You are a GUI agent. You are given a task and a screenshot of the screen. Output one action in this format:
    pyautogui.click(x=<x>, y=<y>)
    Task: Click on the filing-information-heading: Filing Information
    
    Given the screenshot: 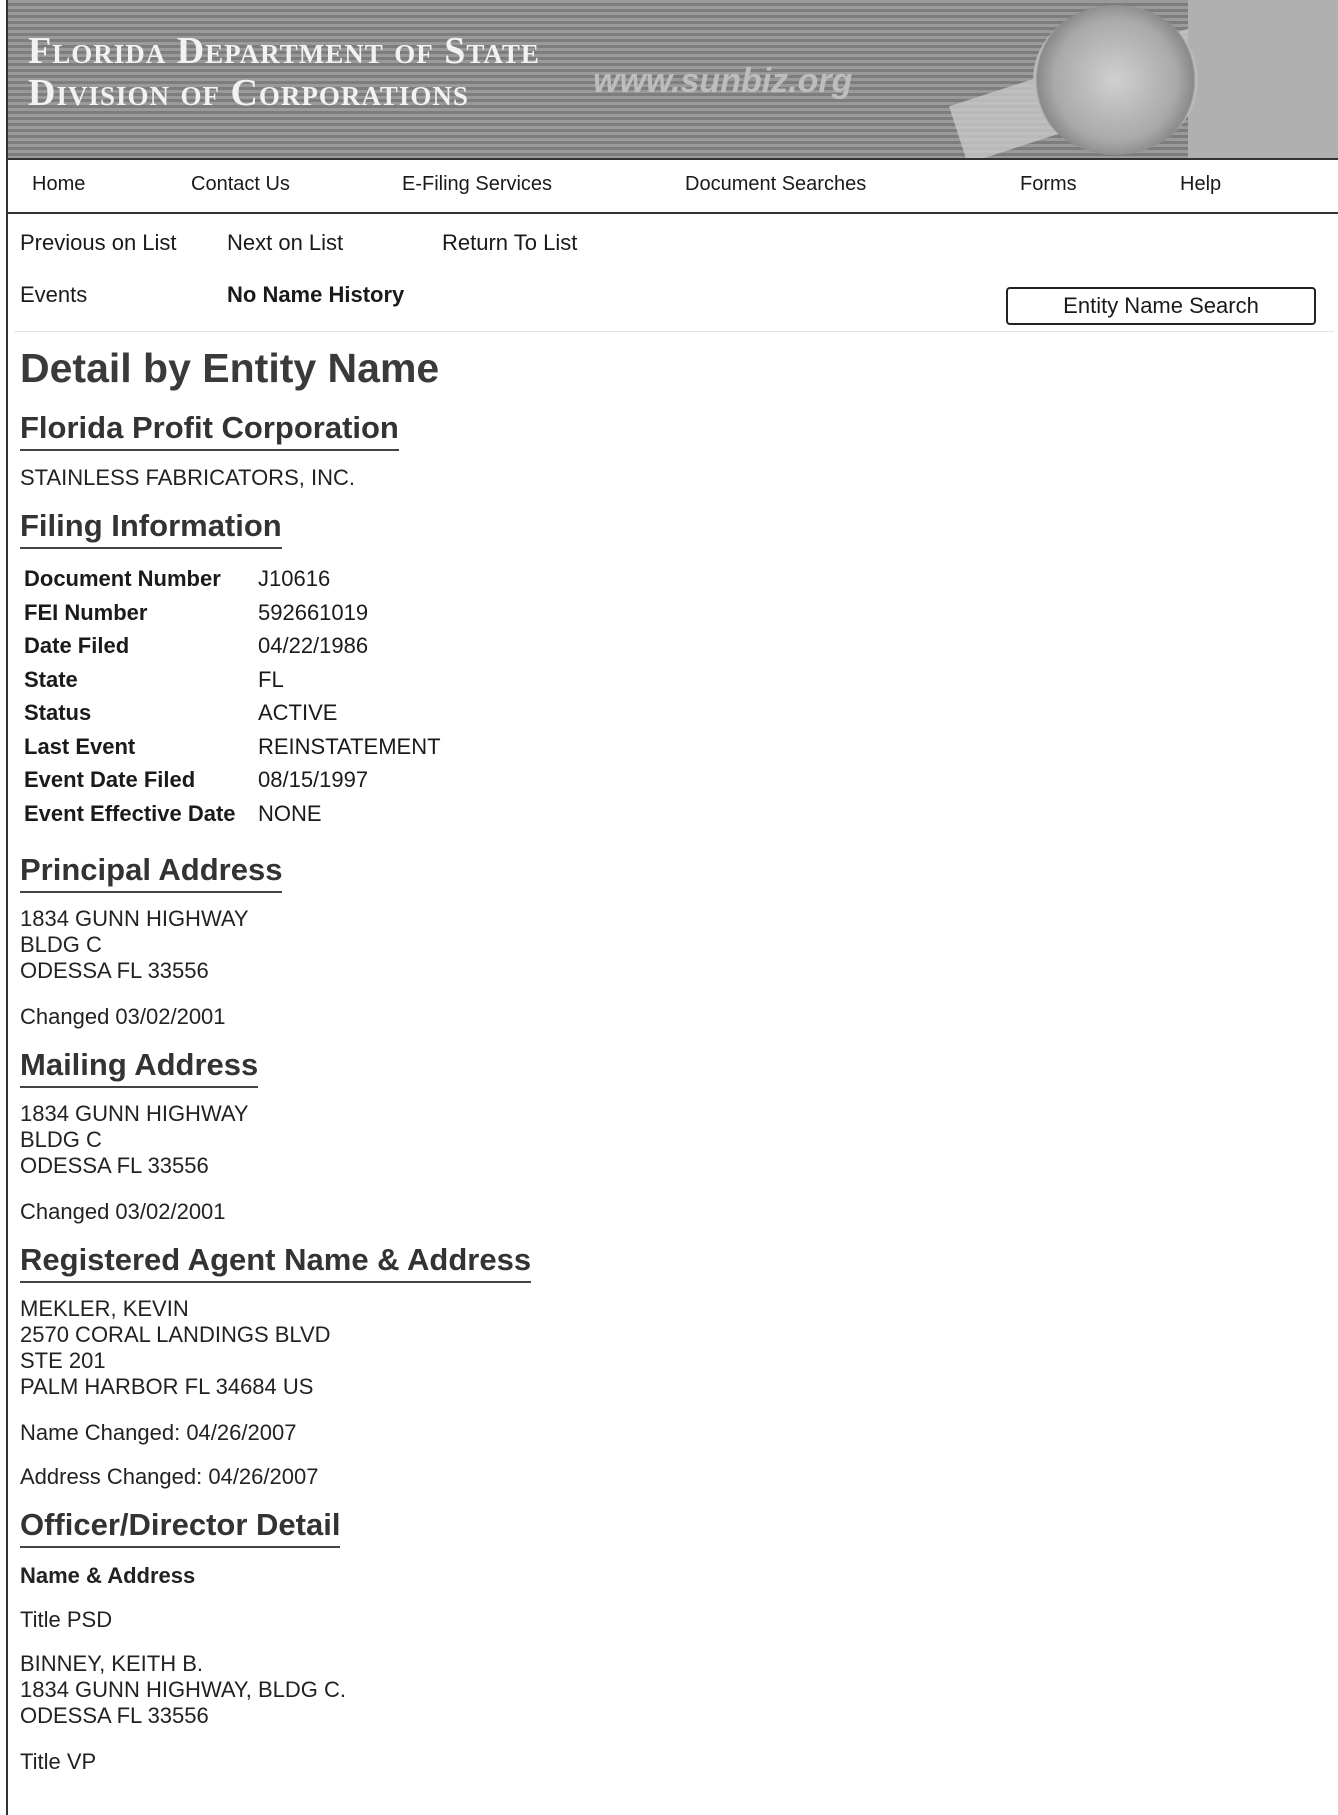 What is the action you would take?
    pyautogui.click(x=151, y=528)
    